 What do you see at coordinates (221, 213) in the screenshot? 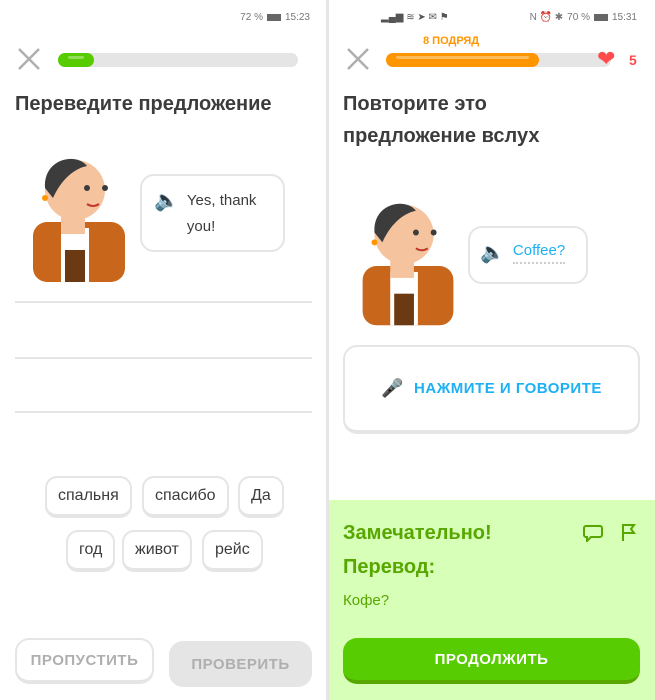
I see `speech-text: Yes, thank you!` at bounding box center [221, 213].